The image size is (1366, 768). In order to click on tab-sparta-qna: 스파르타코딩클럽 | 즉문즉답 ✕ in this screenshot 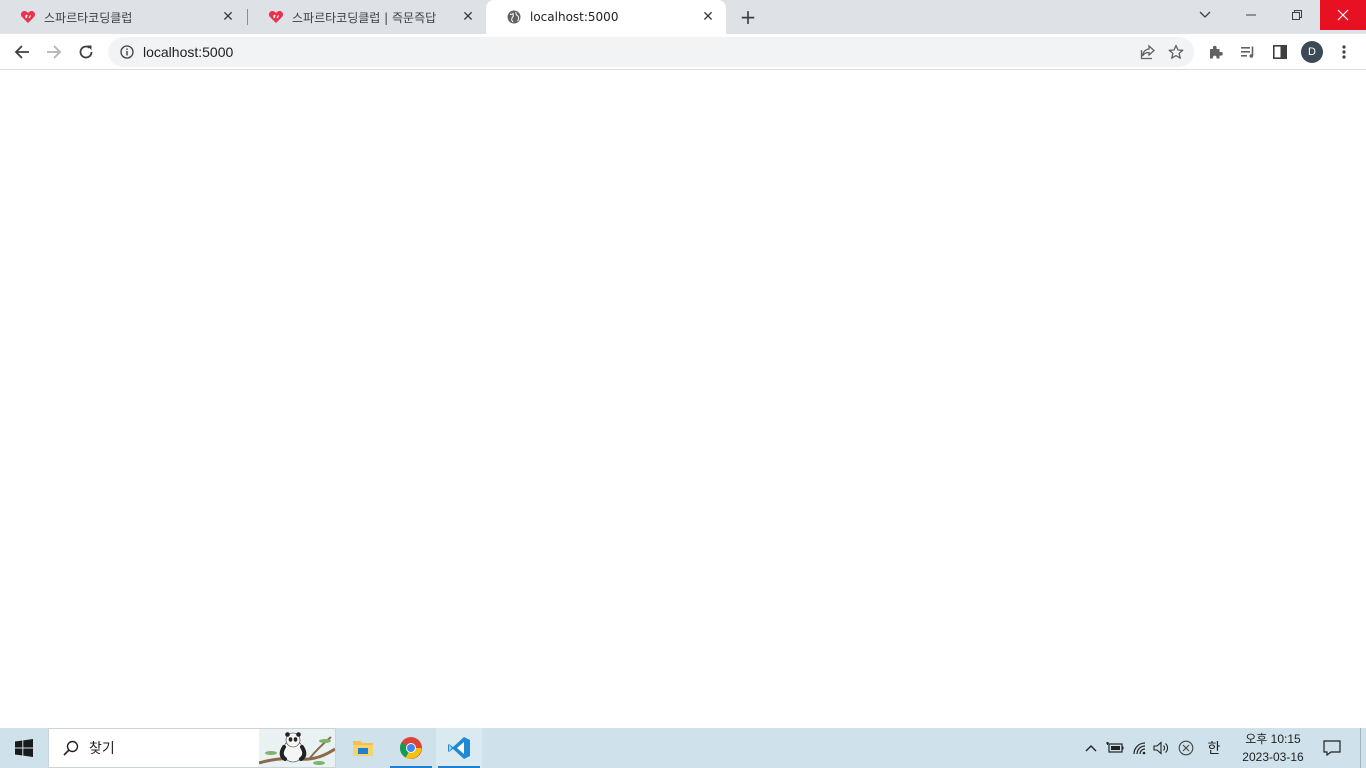, I will do `click(367, 17)`.